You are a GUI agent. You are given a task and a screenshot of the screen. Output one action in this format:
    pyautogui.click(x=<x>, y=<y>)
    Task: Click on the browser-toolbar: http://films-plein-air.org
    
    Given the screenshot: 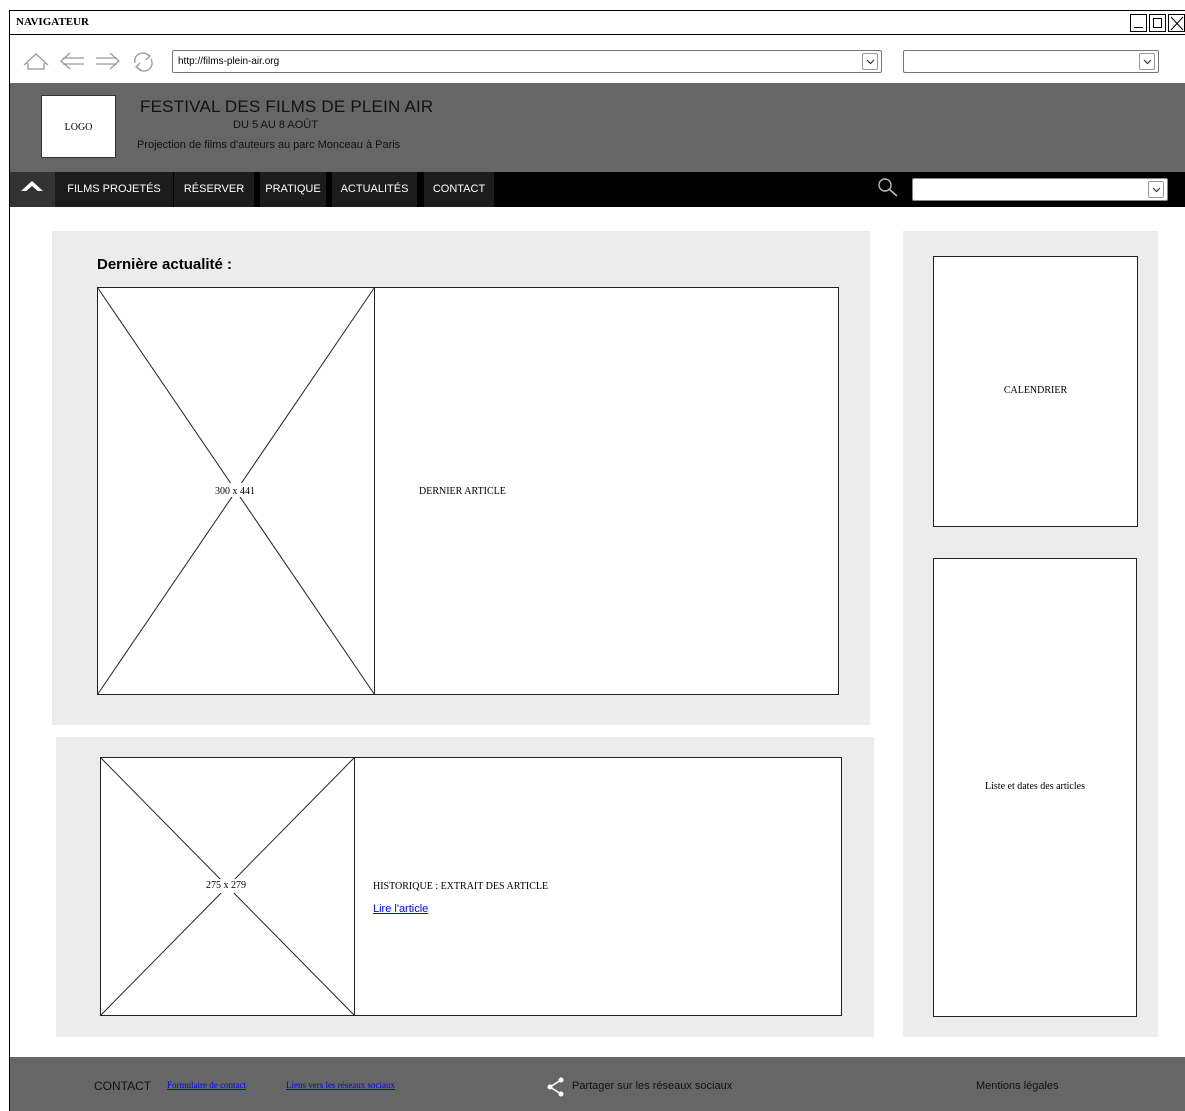 What is the action you would take?
    pyautogui.click(x=597, y=59)
    